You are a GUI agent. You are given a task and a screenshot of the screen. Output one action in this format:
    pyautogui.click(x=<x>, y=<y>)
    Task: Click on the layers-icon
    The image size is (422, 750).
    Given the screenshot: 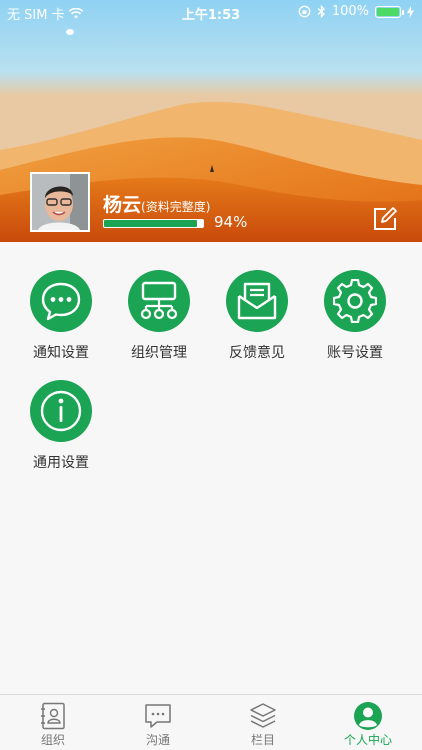 What is the action you would take?
    pyautogui.click(x=263, y=715)
    